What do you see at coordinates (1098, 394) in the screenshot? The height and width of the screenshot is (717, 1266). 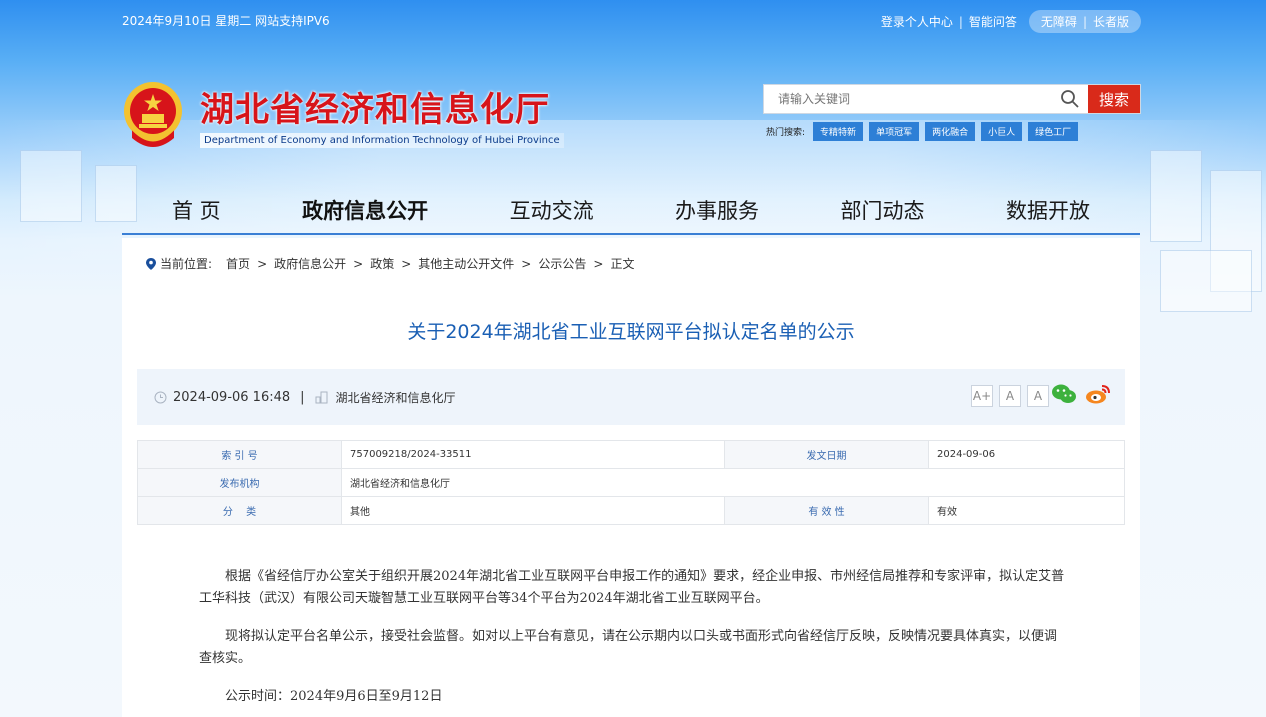 I see `weibo-icon` at bounding box center [1098, 394].